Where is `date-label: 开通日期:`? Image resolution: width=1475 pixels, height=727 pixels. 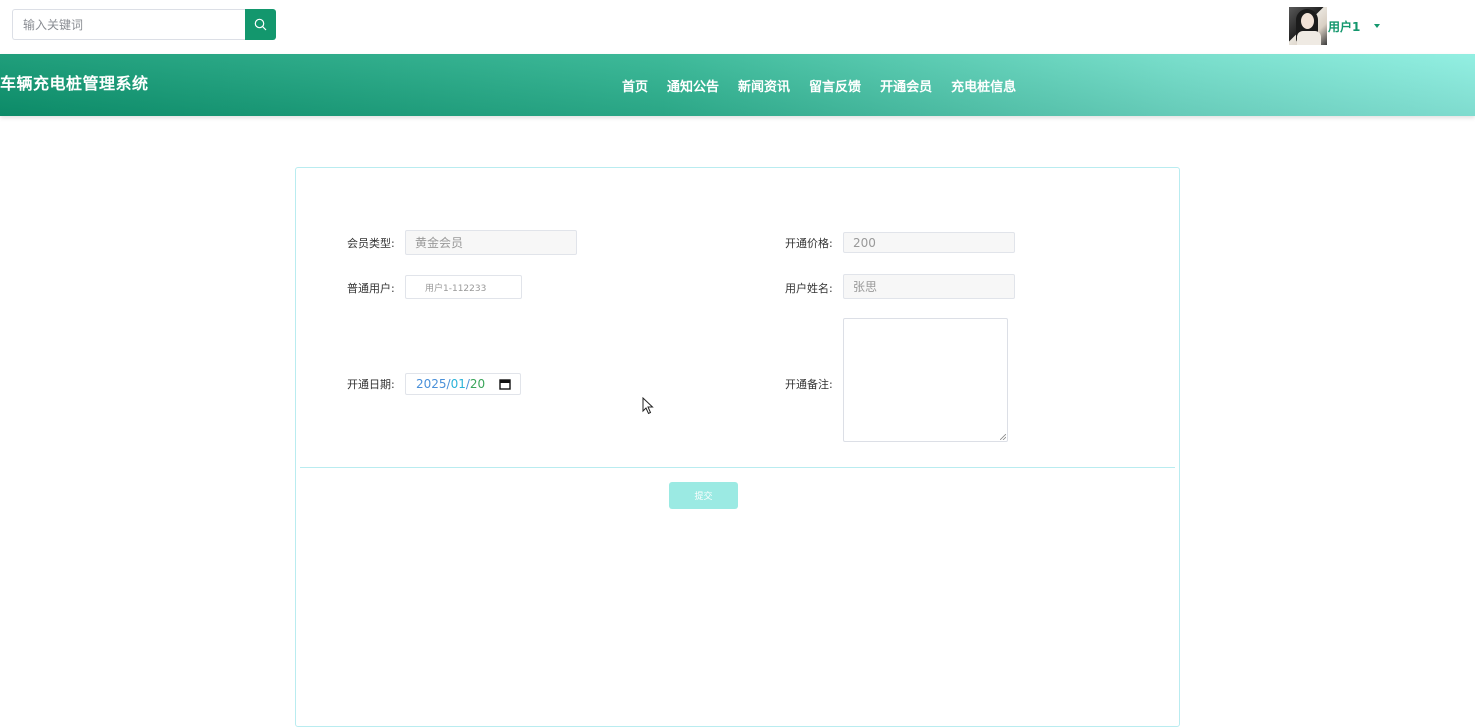
date-label: 开通日期: is located at coordinates (371, 384).